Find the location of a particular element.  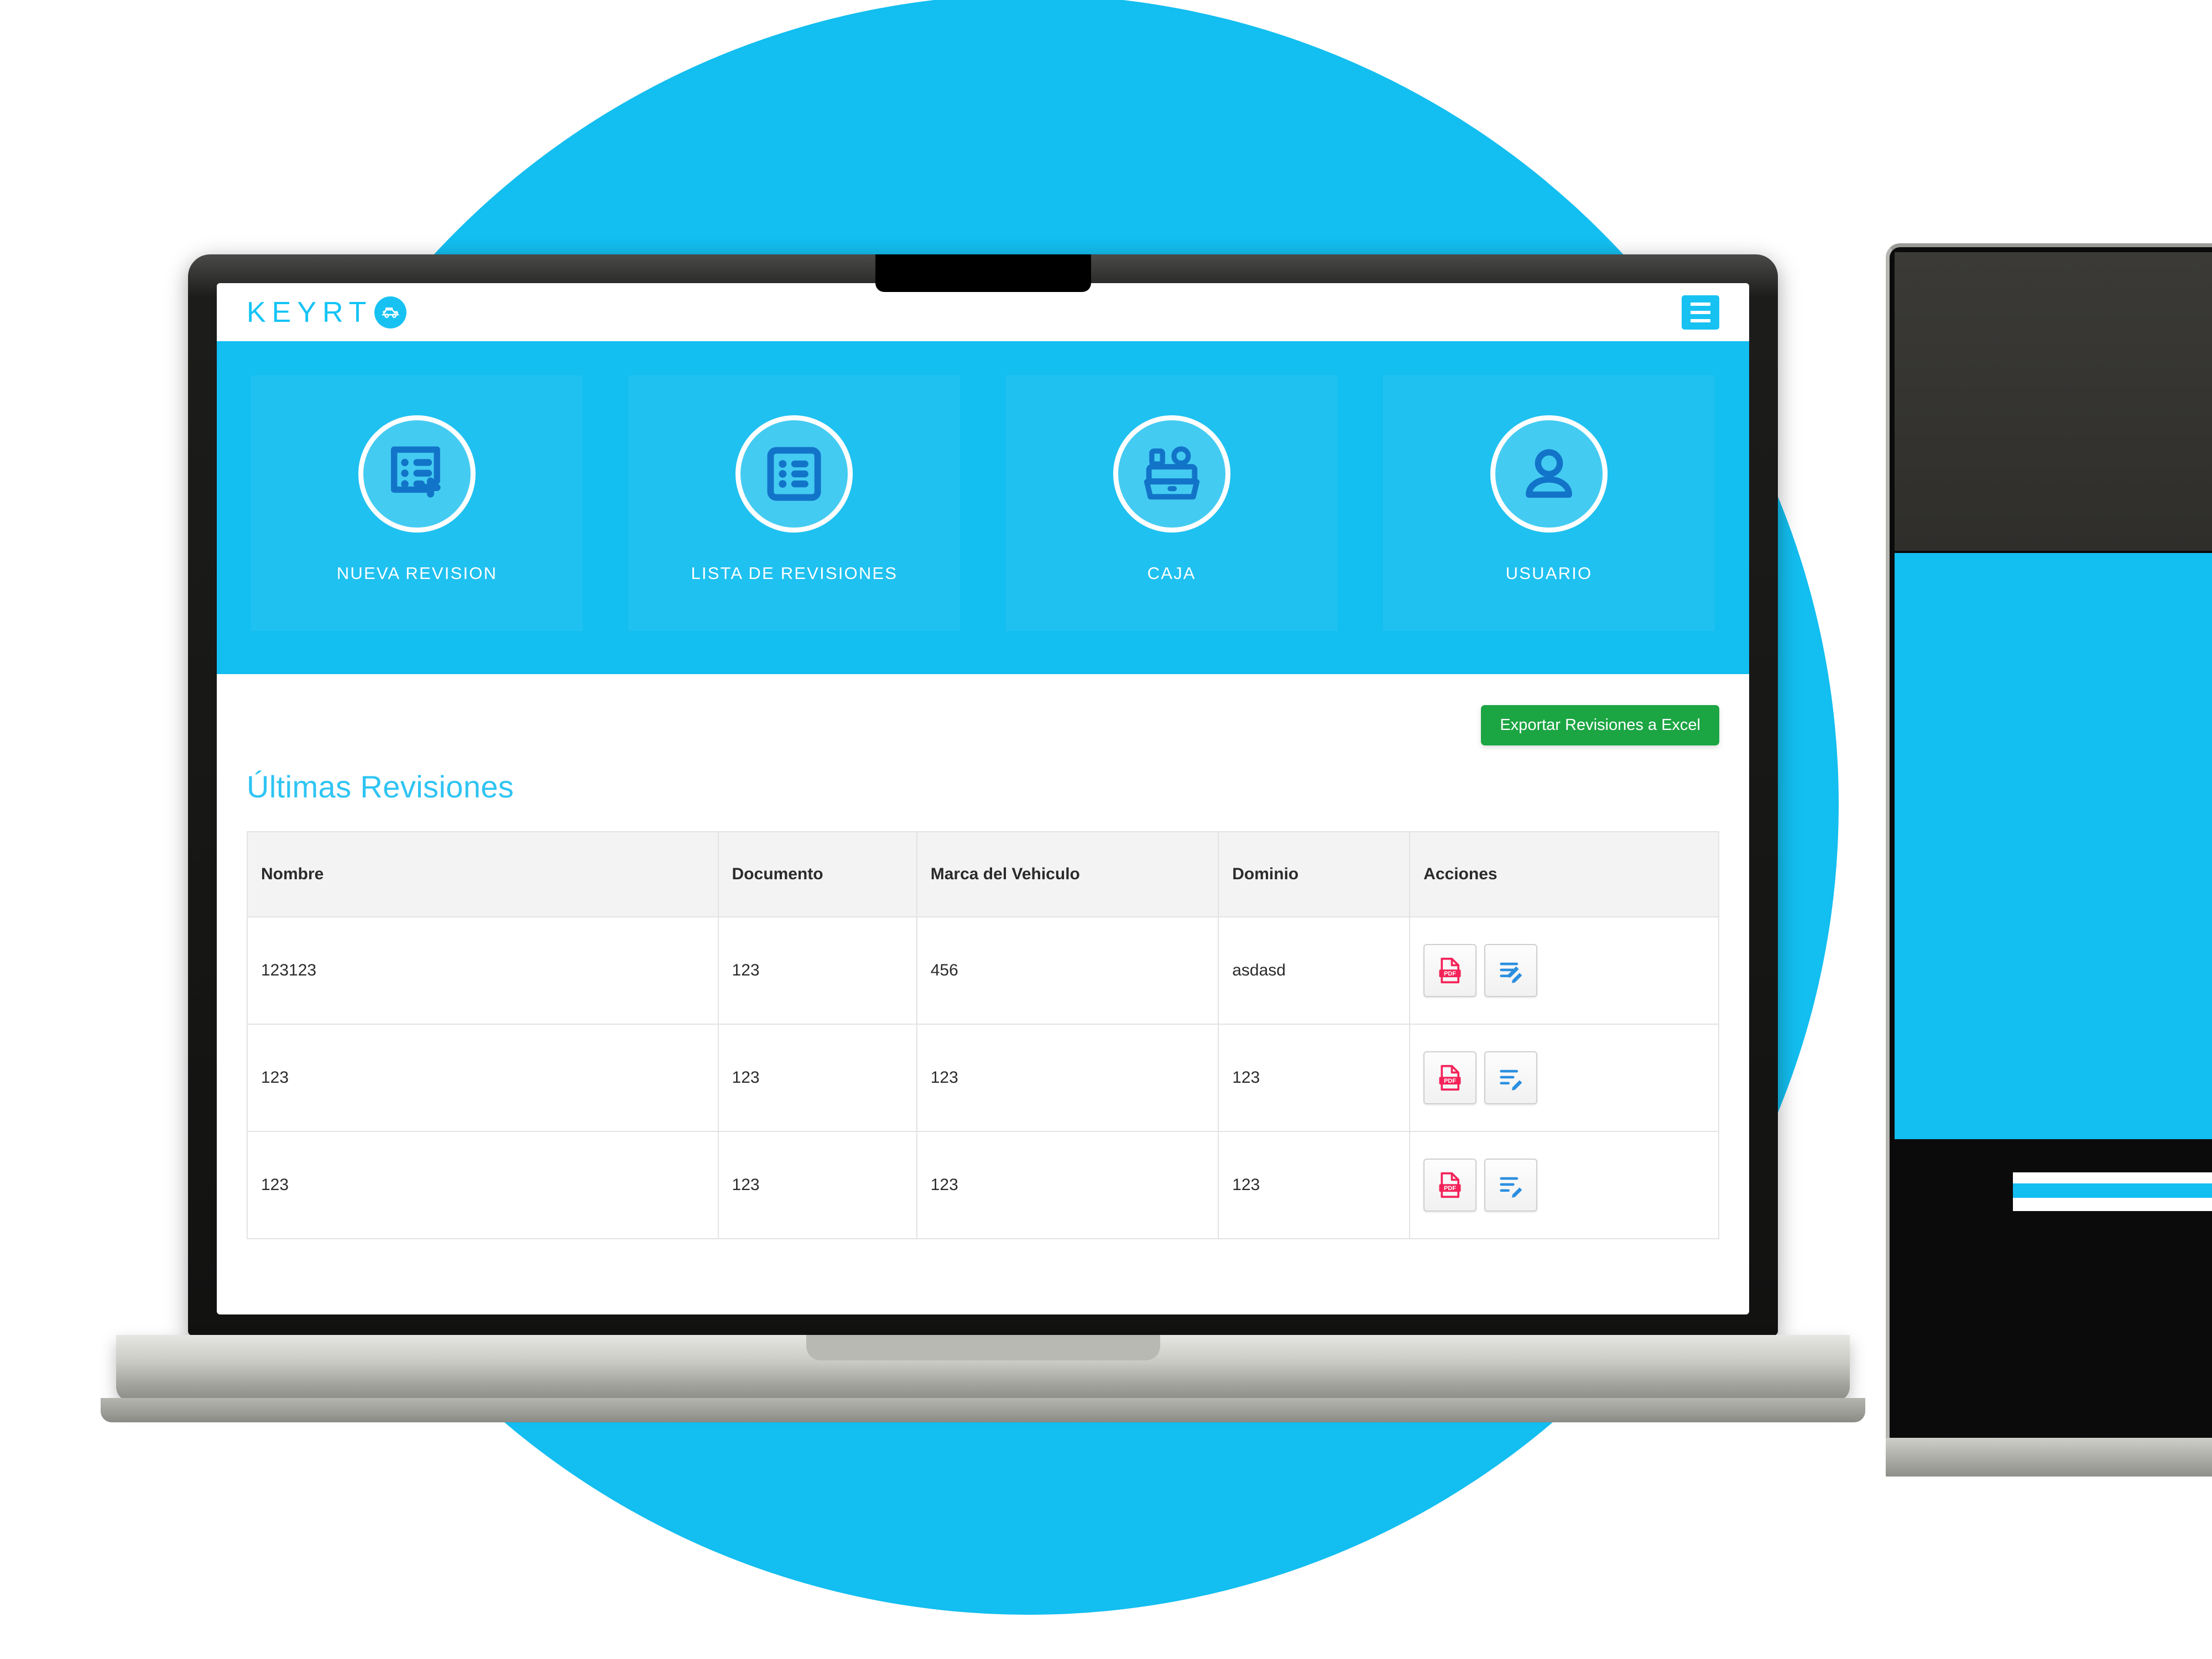

export-to-excel-button: Exportar Revisiones a Excel is located at coordinates (1600, 725).